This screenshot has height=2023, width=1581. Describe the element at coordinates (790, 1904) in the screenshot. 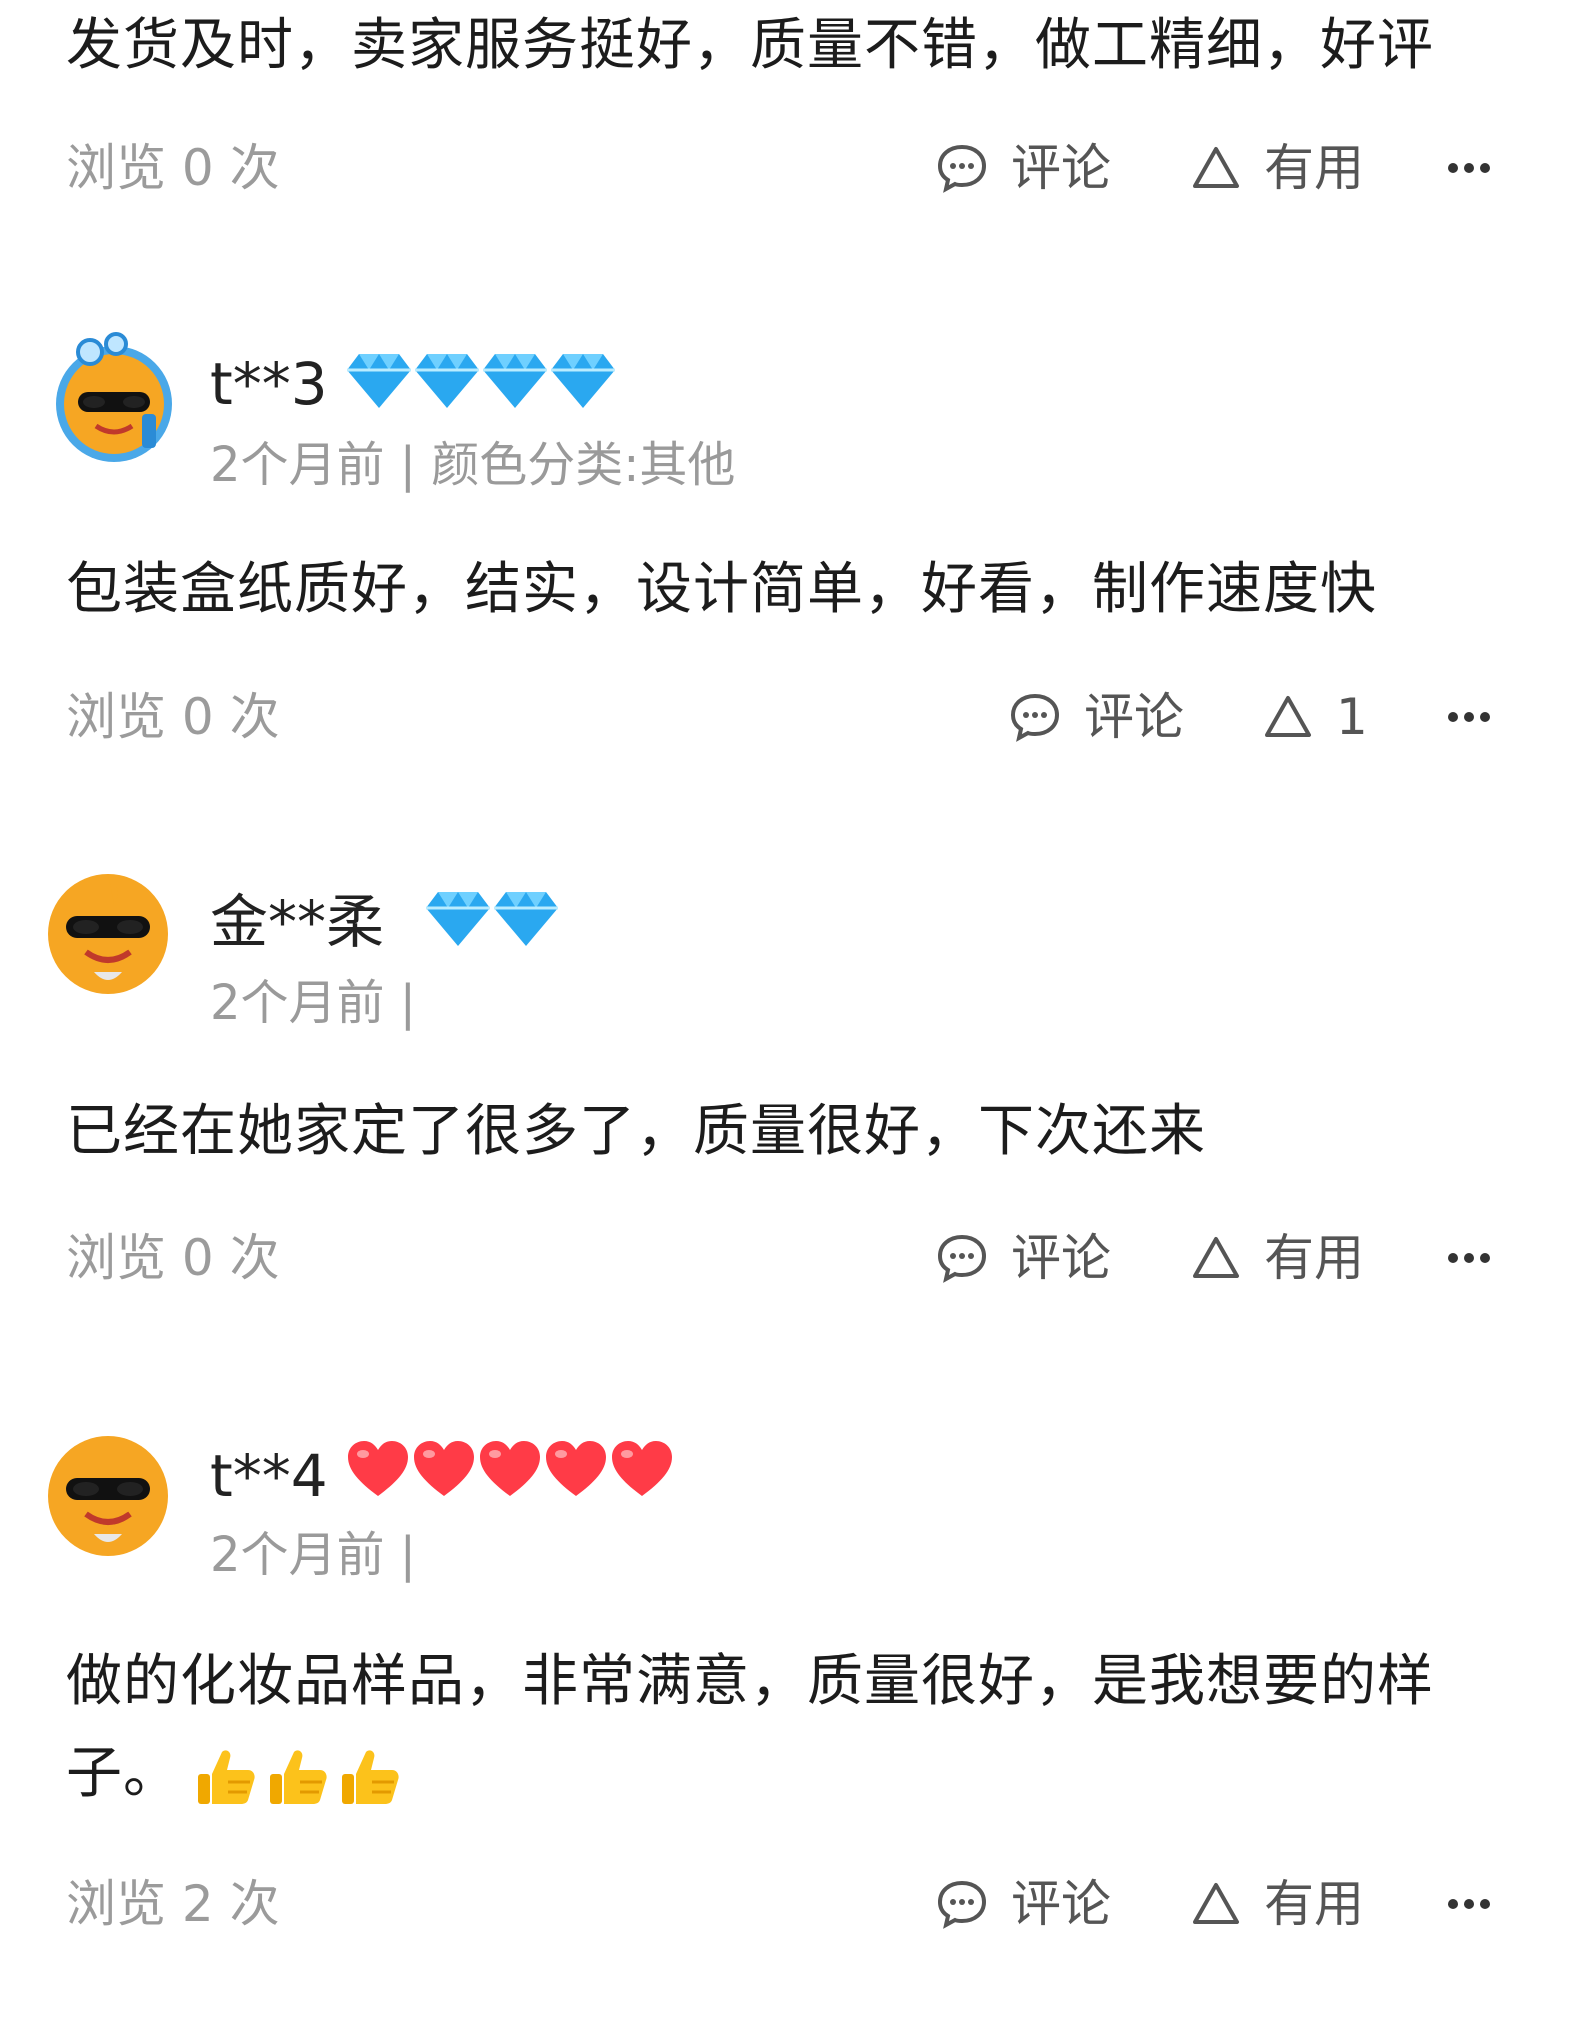

I see `review-meta-row: 浏览 2 次 评论 有用` at that location.